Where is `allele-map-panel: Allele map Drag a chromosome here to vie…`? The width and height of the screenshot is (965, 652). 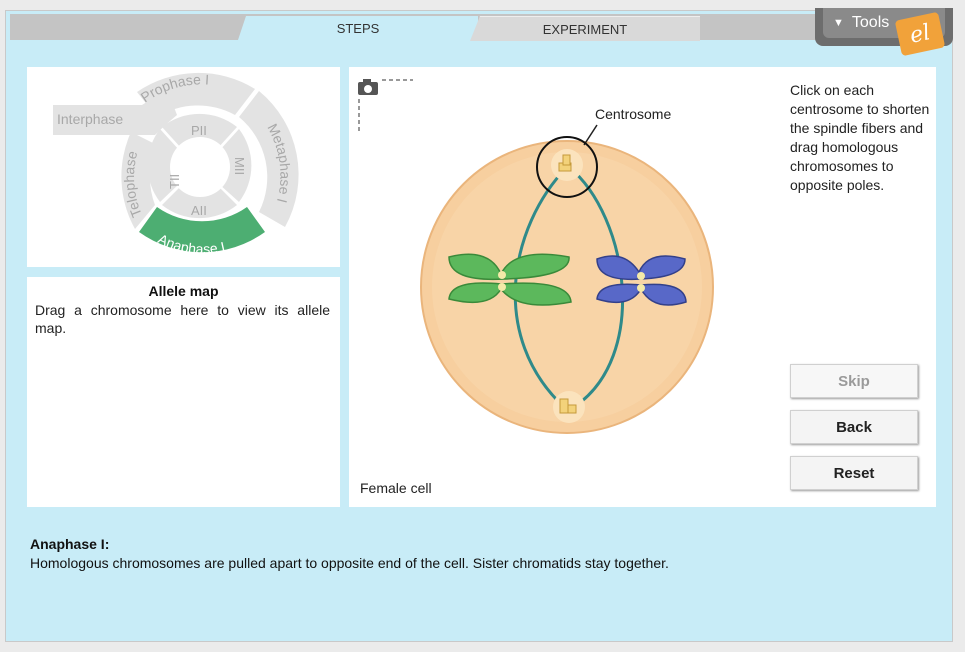 allele-map-panel: Allele map Drag a chromosome here to vie… is located at coordinates (183, 392).